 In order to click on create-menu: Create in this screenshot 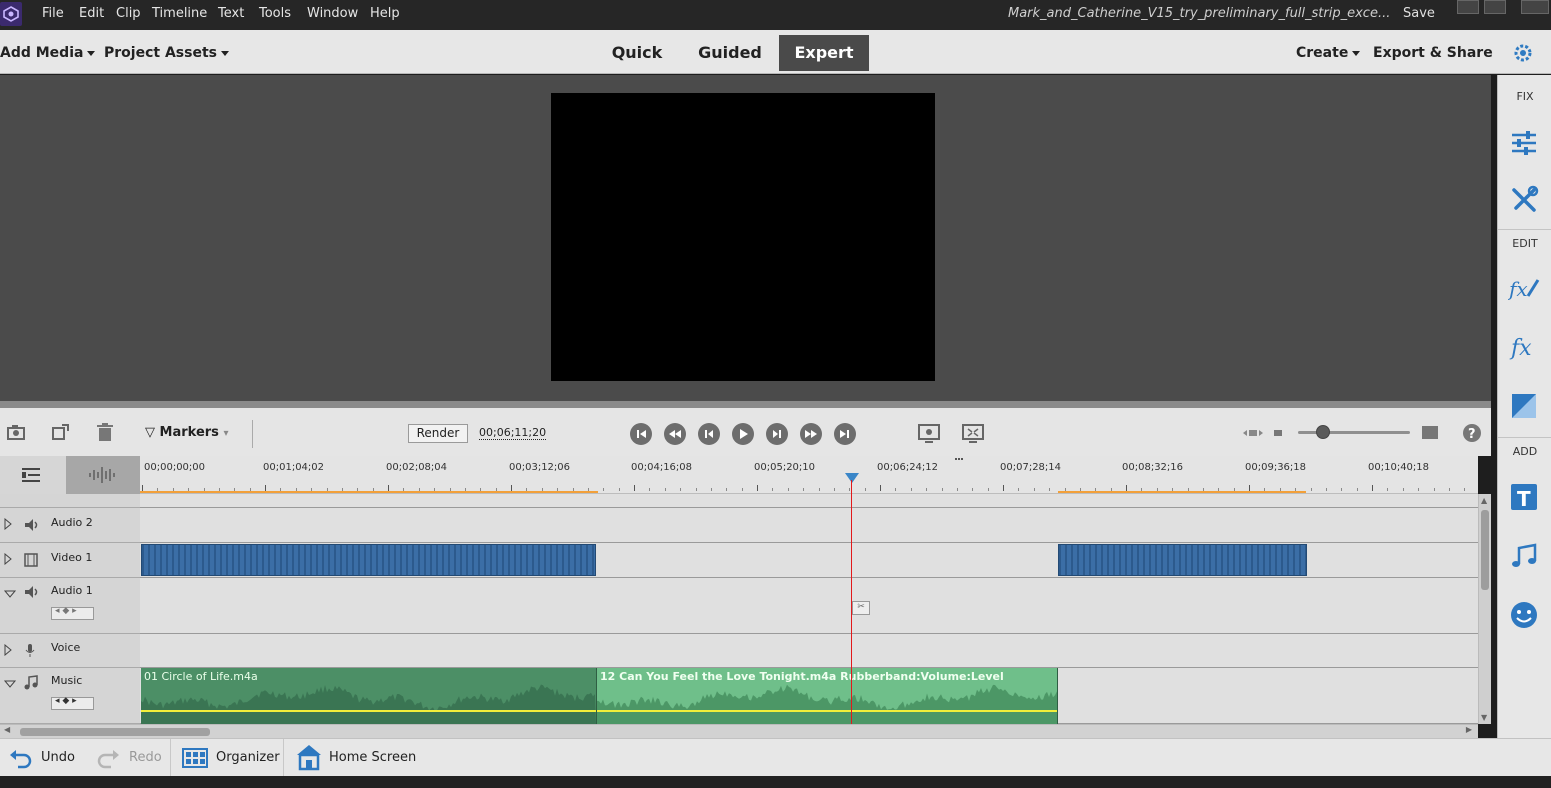, I will do `click(1328, 53)`.